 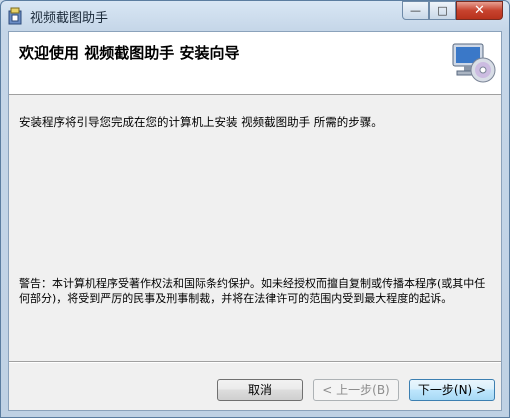 I want to click on minimize-button: —, so click(x=415, y=10).